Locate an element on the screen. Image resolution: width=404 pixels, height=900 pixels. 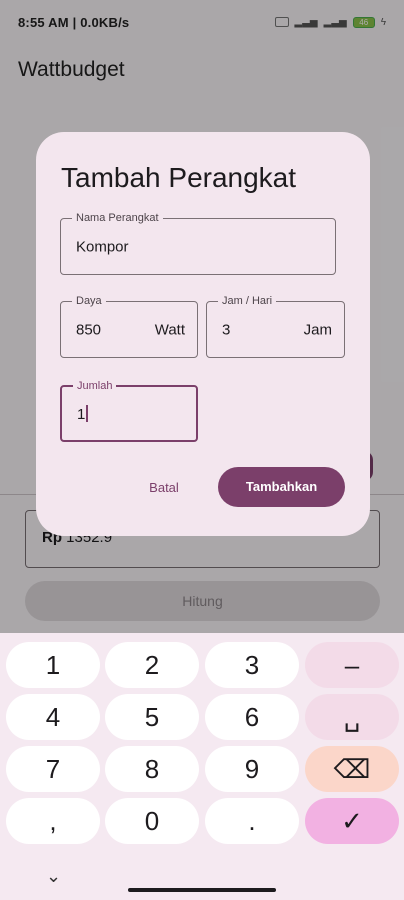
text-cursor is located at coordinates (87, 413).